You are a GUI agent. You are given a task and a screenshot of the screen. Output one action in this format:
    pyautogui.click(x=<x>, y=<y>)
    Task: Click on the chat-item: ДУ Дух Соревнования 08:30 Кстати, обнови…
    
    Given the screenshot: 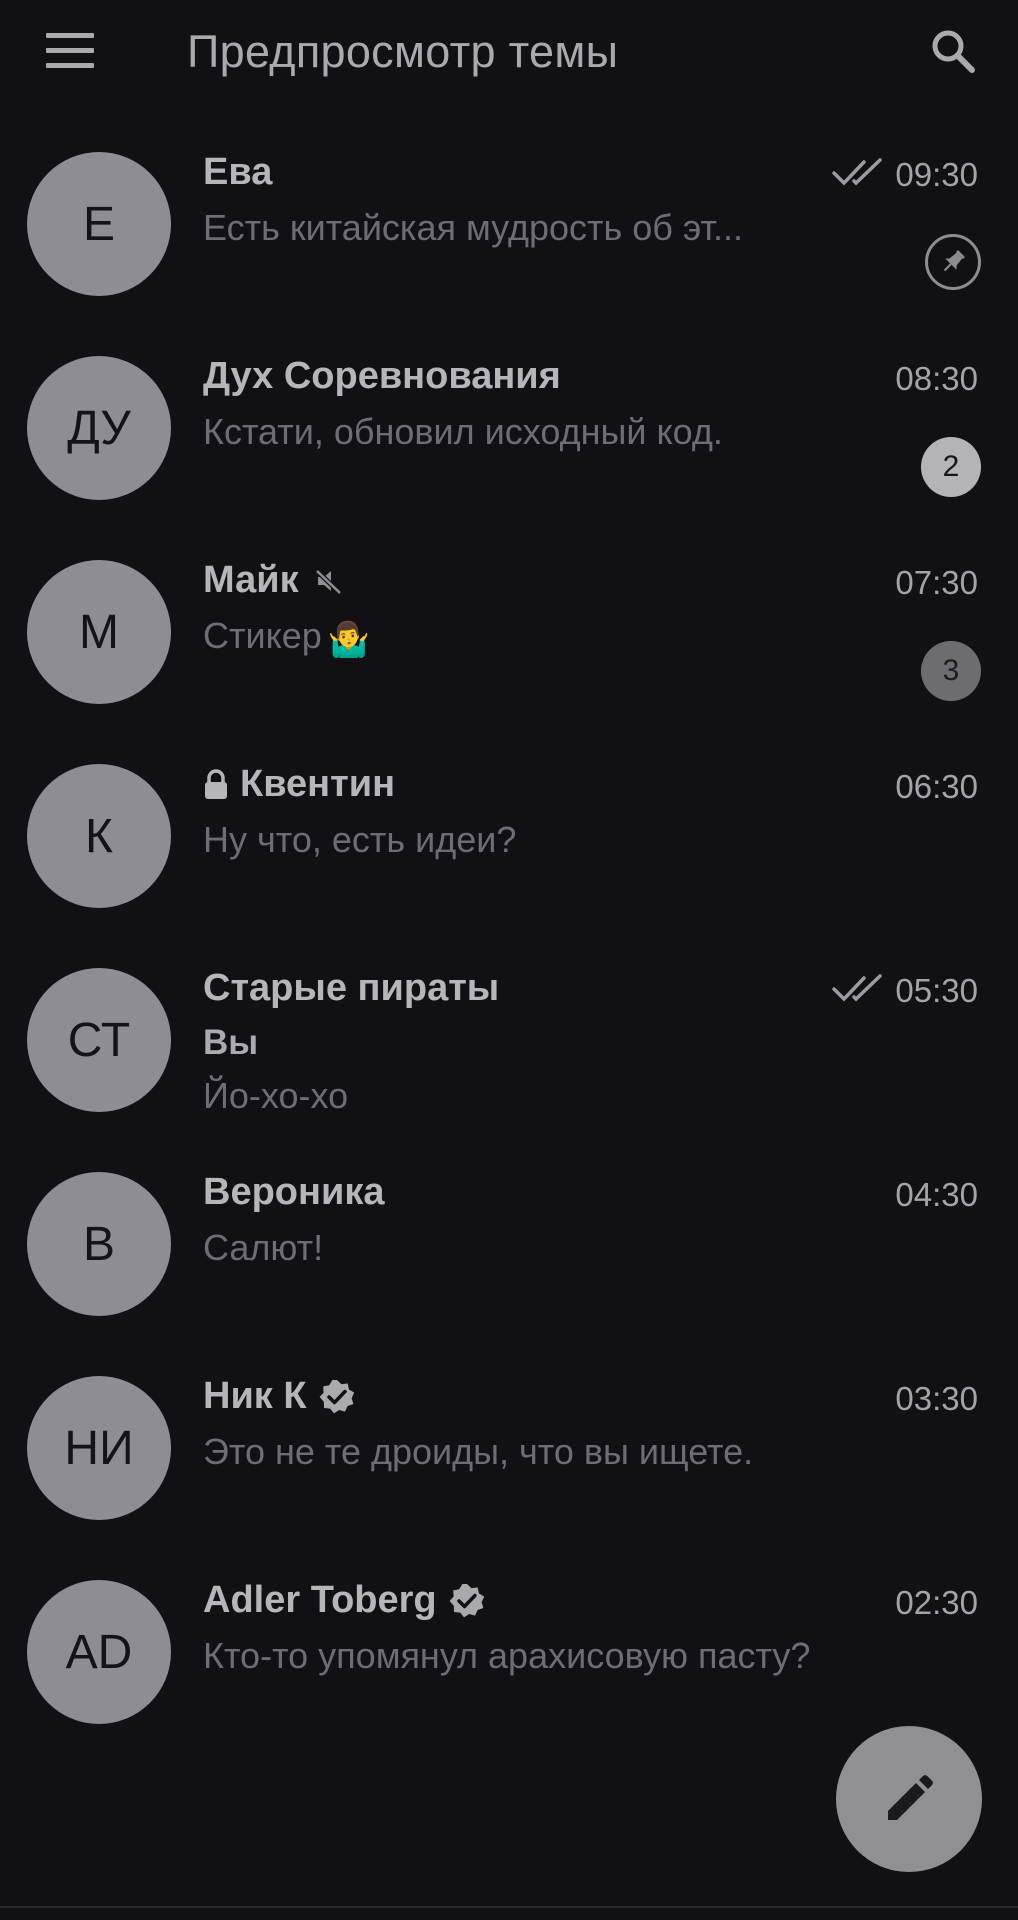 What is the action you would take?
    pyautogui.click(x=509, y=414)
    